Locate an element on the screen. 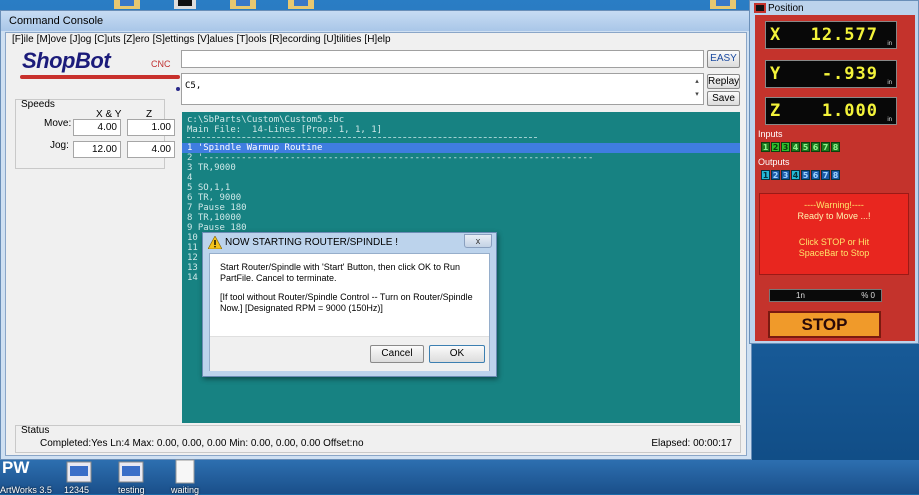 The height and width of the screenshot is (495, 919). output-led-5: 5 is located at coordinates (805, 175).